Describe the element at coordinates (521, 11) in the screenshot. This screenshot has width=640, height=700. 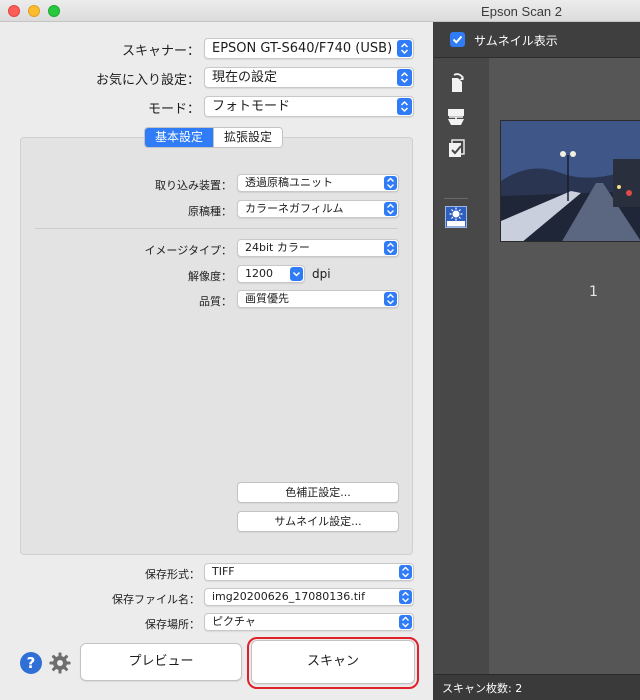
I see `window-title: Epson Scan 2` at that location.